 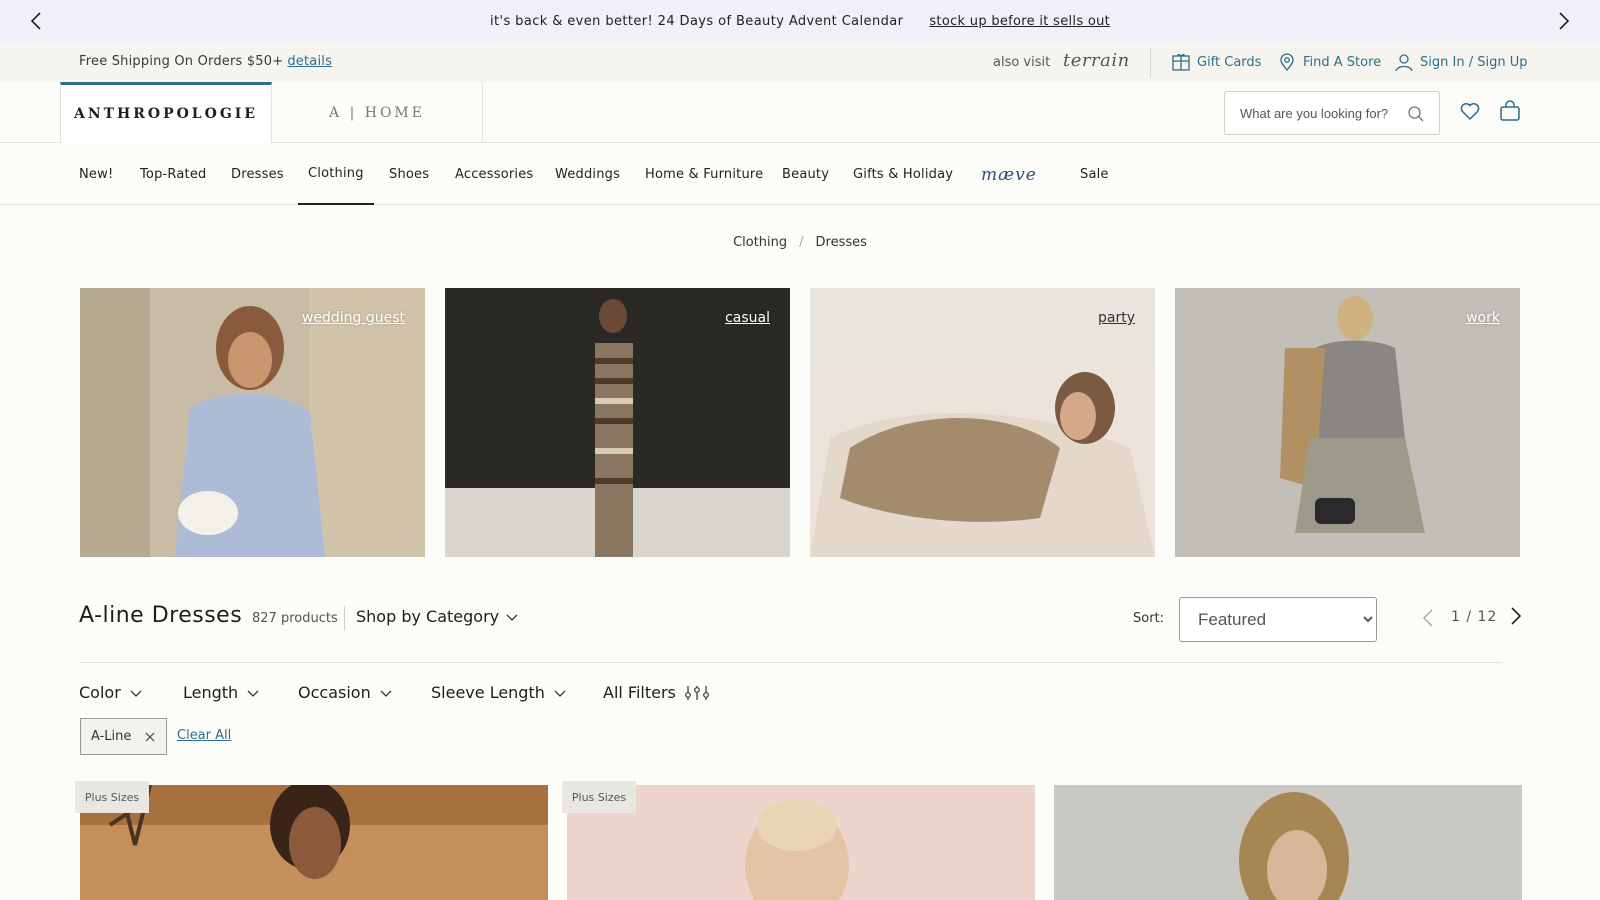 What do you see at coordinates (204, 735) in the screenshot?
I see `clear-all-link: Clear All` at bounding box center [204, 735].